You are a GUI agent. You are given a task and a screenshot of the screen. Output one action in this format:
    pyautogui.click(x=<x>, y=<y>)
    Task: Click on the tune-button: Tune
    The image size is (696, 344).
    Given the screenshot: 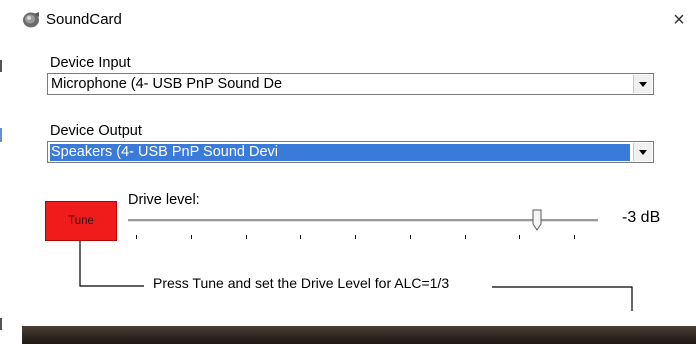 What is the action you would take?
    pyautogui.click(x=81, y=221)
    